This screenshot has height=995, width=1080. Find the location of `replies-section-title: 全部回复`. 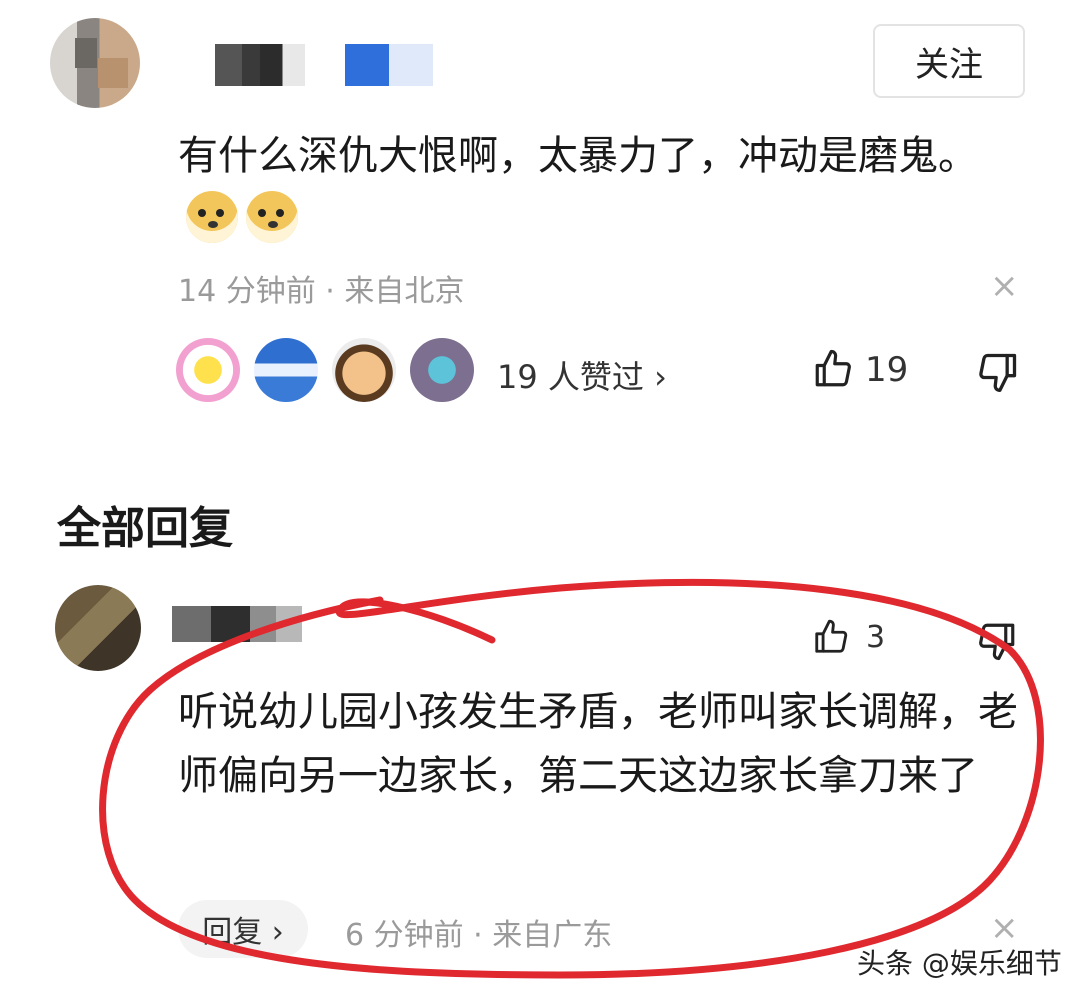

replies-section-title: 全部回复 is located at coordinates (145, 528).